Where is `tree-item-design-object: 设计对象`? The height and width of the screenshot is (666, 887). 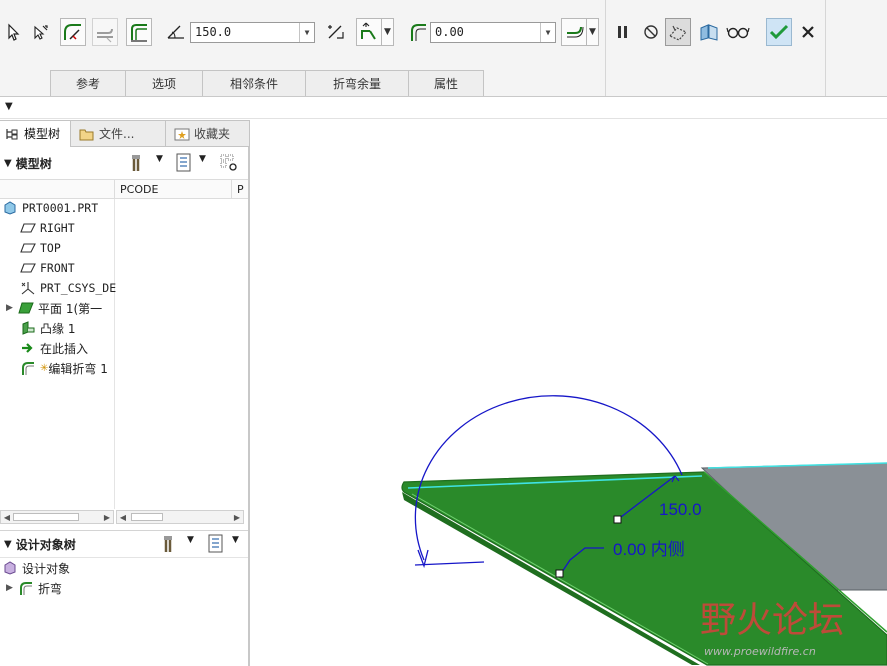
tree-item-design-object: 设计对象 is located at coordinates (36, 568).